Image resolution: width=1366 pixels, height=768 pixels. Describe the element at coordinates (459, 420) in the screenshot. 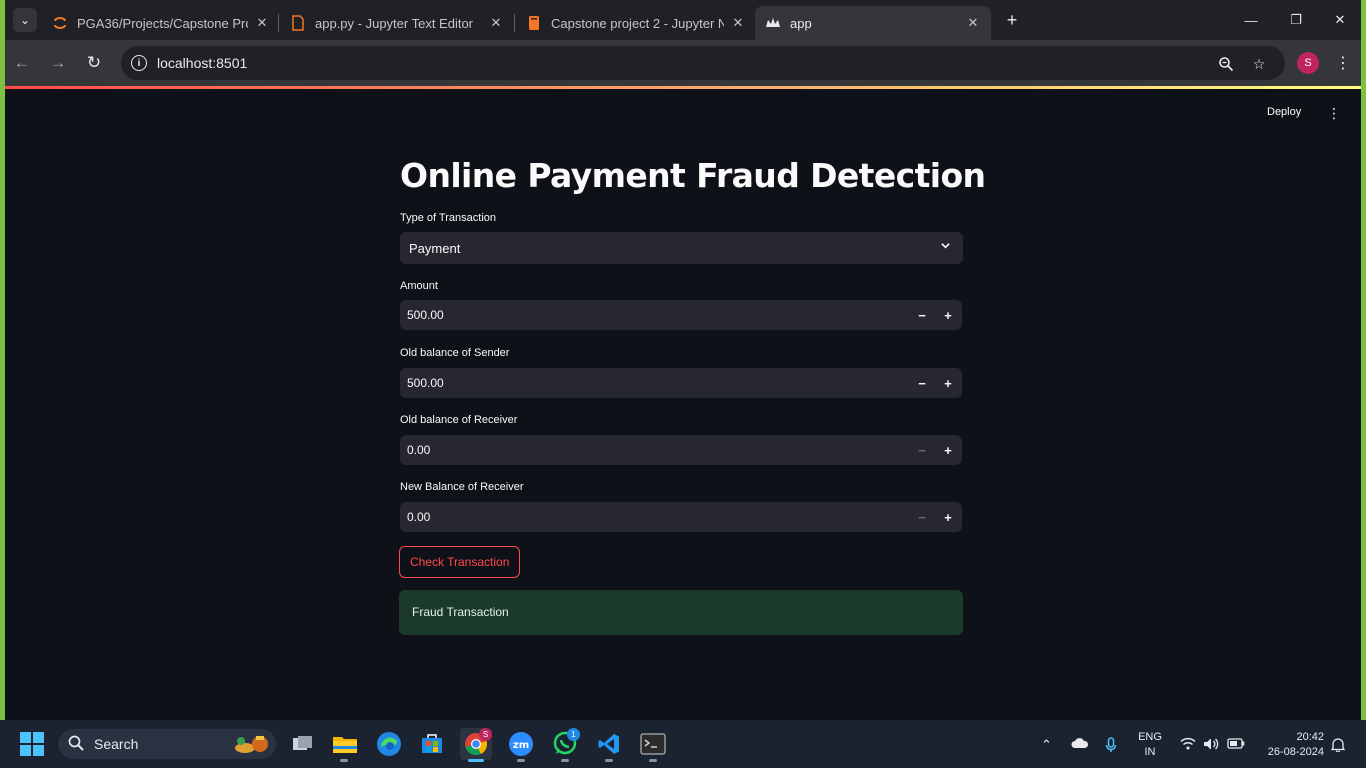

I see `old-balance-receiver-label: Old balance of Receiver` at that location.